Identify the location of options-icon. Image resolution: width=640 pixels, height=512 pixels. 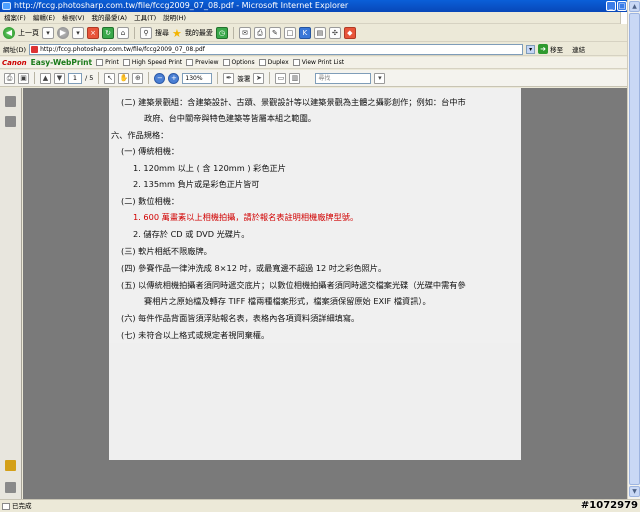
(226, 62).